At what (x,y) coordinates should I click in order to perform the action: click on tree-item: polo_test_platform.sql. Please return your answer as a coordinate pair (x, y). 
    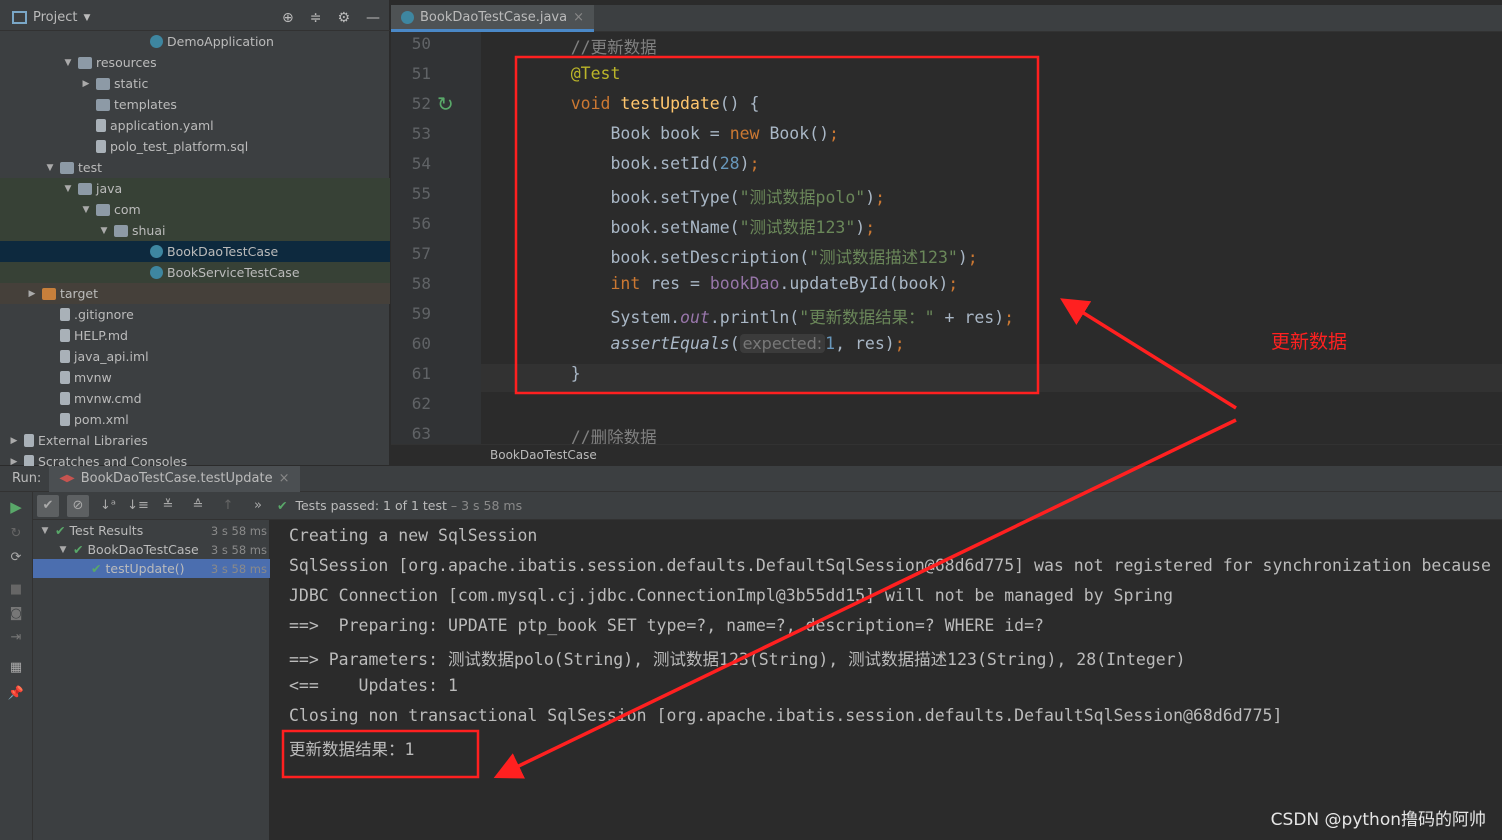
    Looking at the image, I should click on (195, 146).